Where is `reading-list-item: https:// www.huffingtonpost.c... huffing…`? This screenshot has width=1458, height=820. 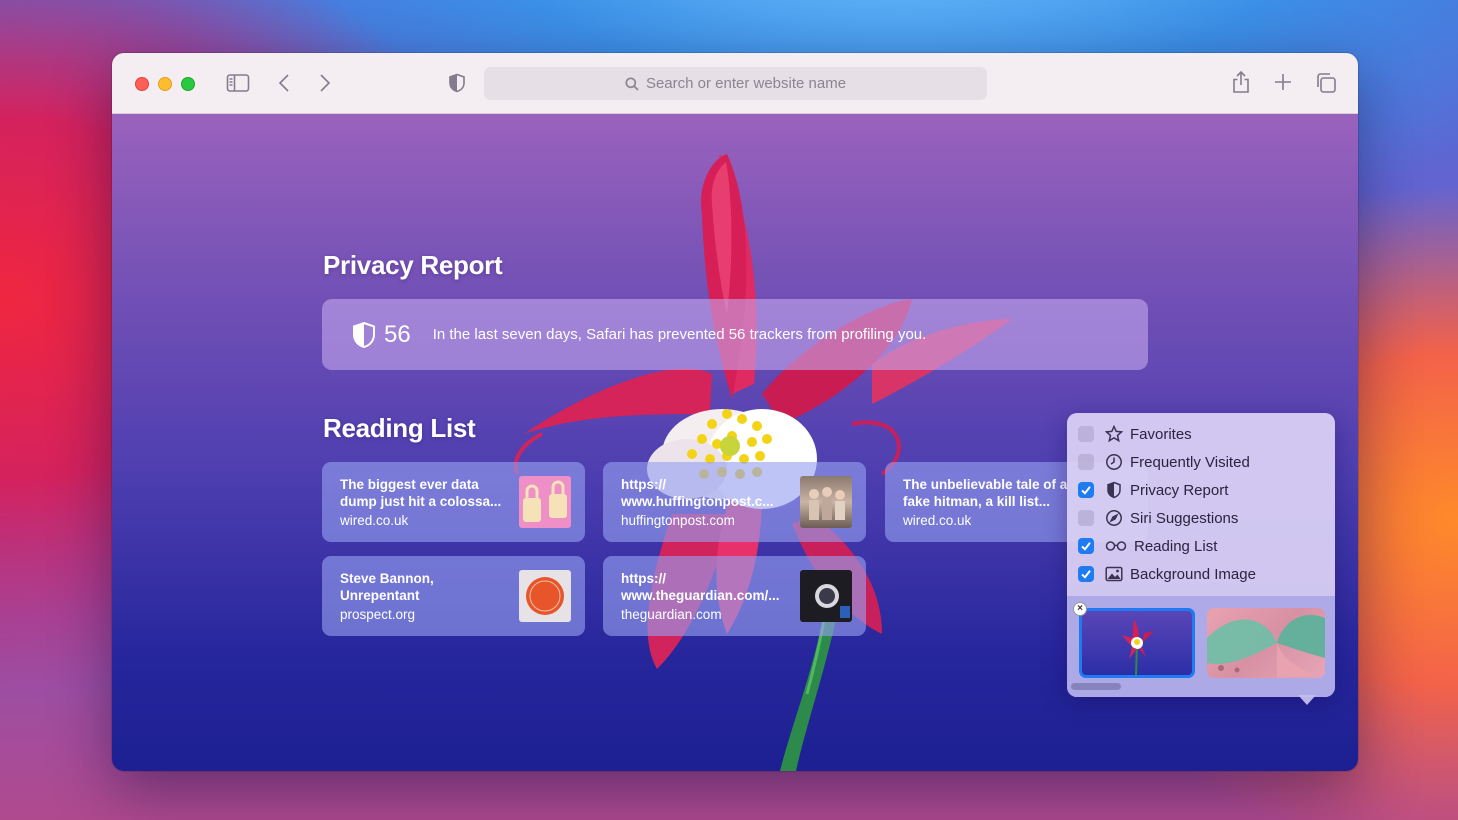
reading-list-item: https:// www.huffingtonpost.c... huffing… is located at coordinates (734, 502).